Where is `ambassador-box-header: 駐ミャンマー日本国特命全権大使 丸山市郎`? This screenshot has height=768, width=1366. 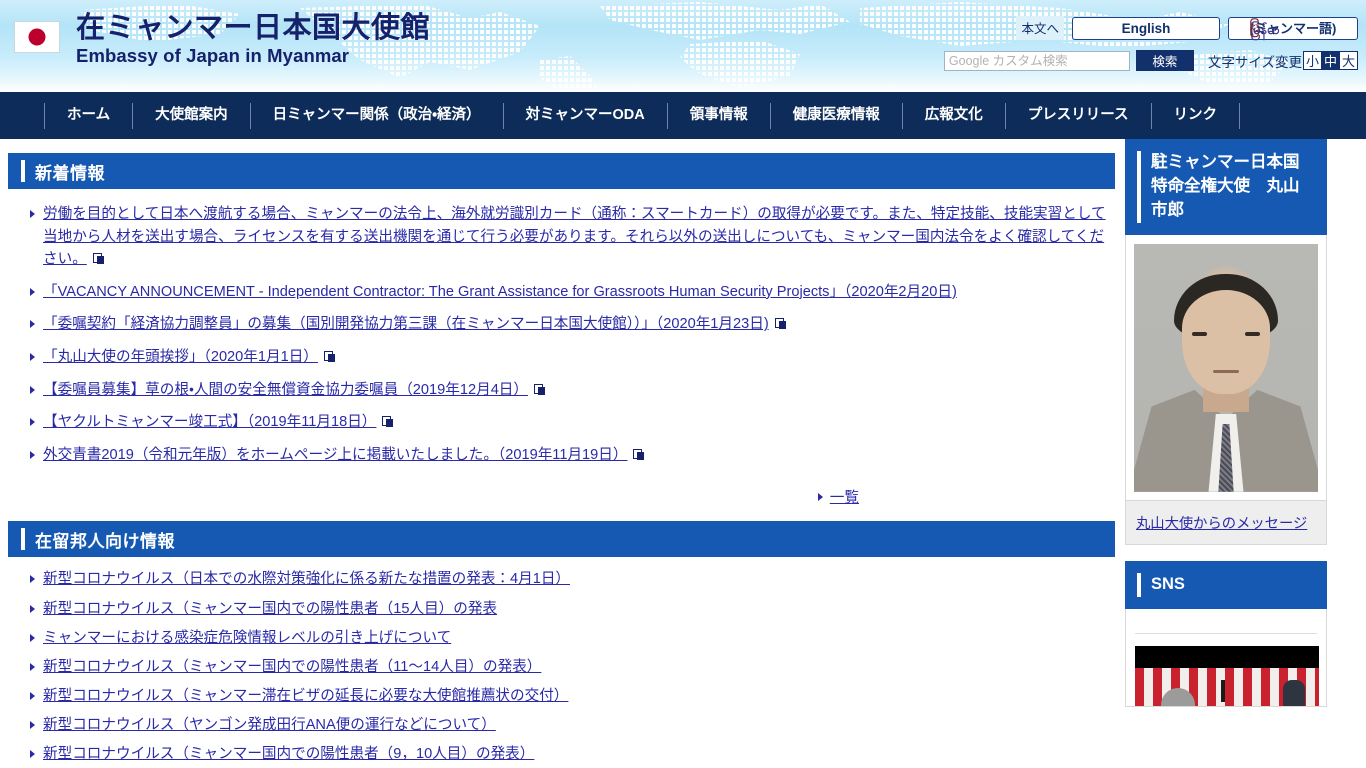 ambassador-box-header: 駐ミャンマー日本国特命全権大使 丸山市郎 is located at coordinates (1226, 187).